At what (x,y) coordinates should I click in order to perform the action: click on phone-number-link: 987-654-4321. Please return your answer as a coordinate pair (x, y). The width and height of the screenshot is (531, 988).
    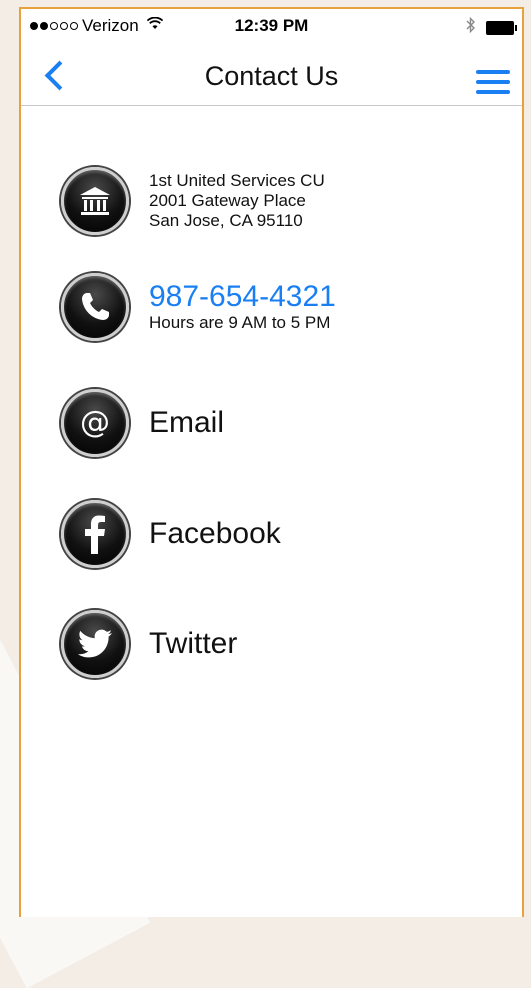
    Looking at the image, I should click on (242, 297).